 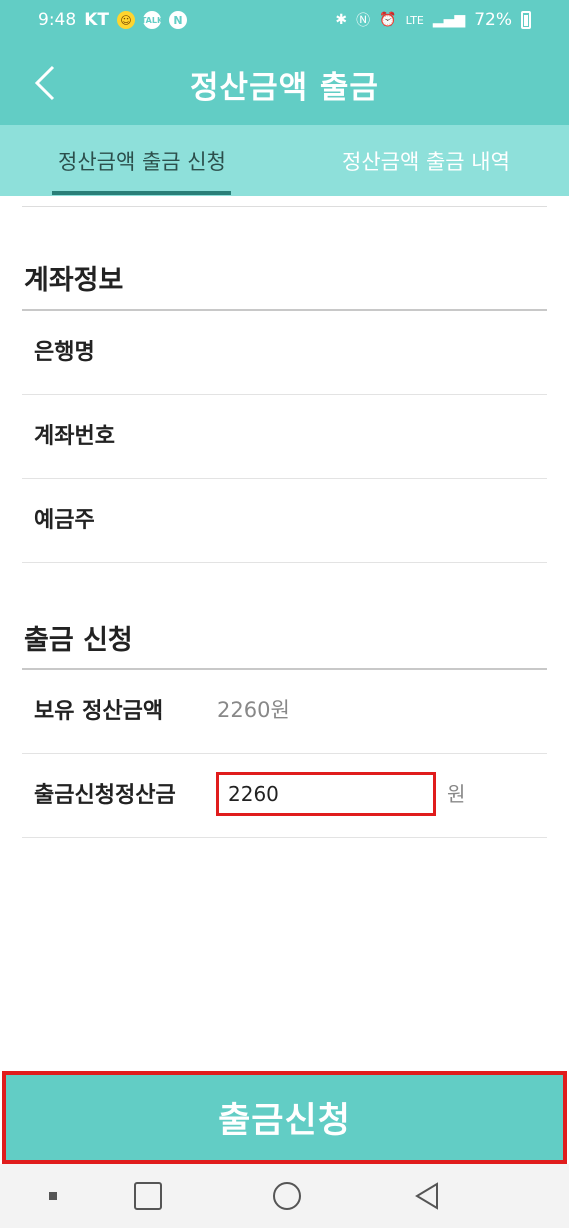 I want to click on account-holder-label: 예금주, so click(x=64, y=520).